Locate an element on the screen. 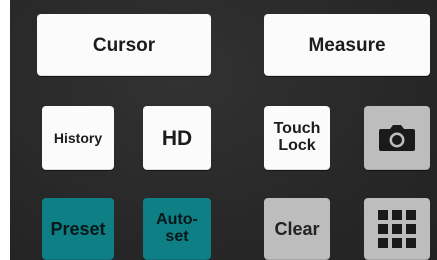 The image size is (437, 260). cursor-button: Cursor is located at coordinates (124, 45).